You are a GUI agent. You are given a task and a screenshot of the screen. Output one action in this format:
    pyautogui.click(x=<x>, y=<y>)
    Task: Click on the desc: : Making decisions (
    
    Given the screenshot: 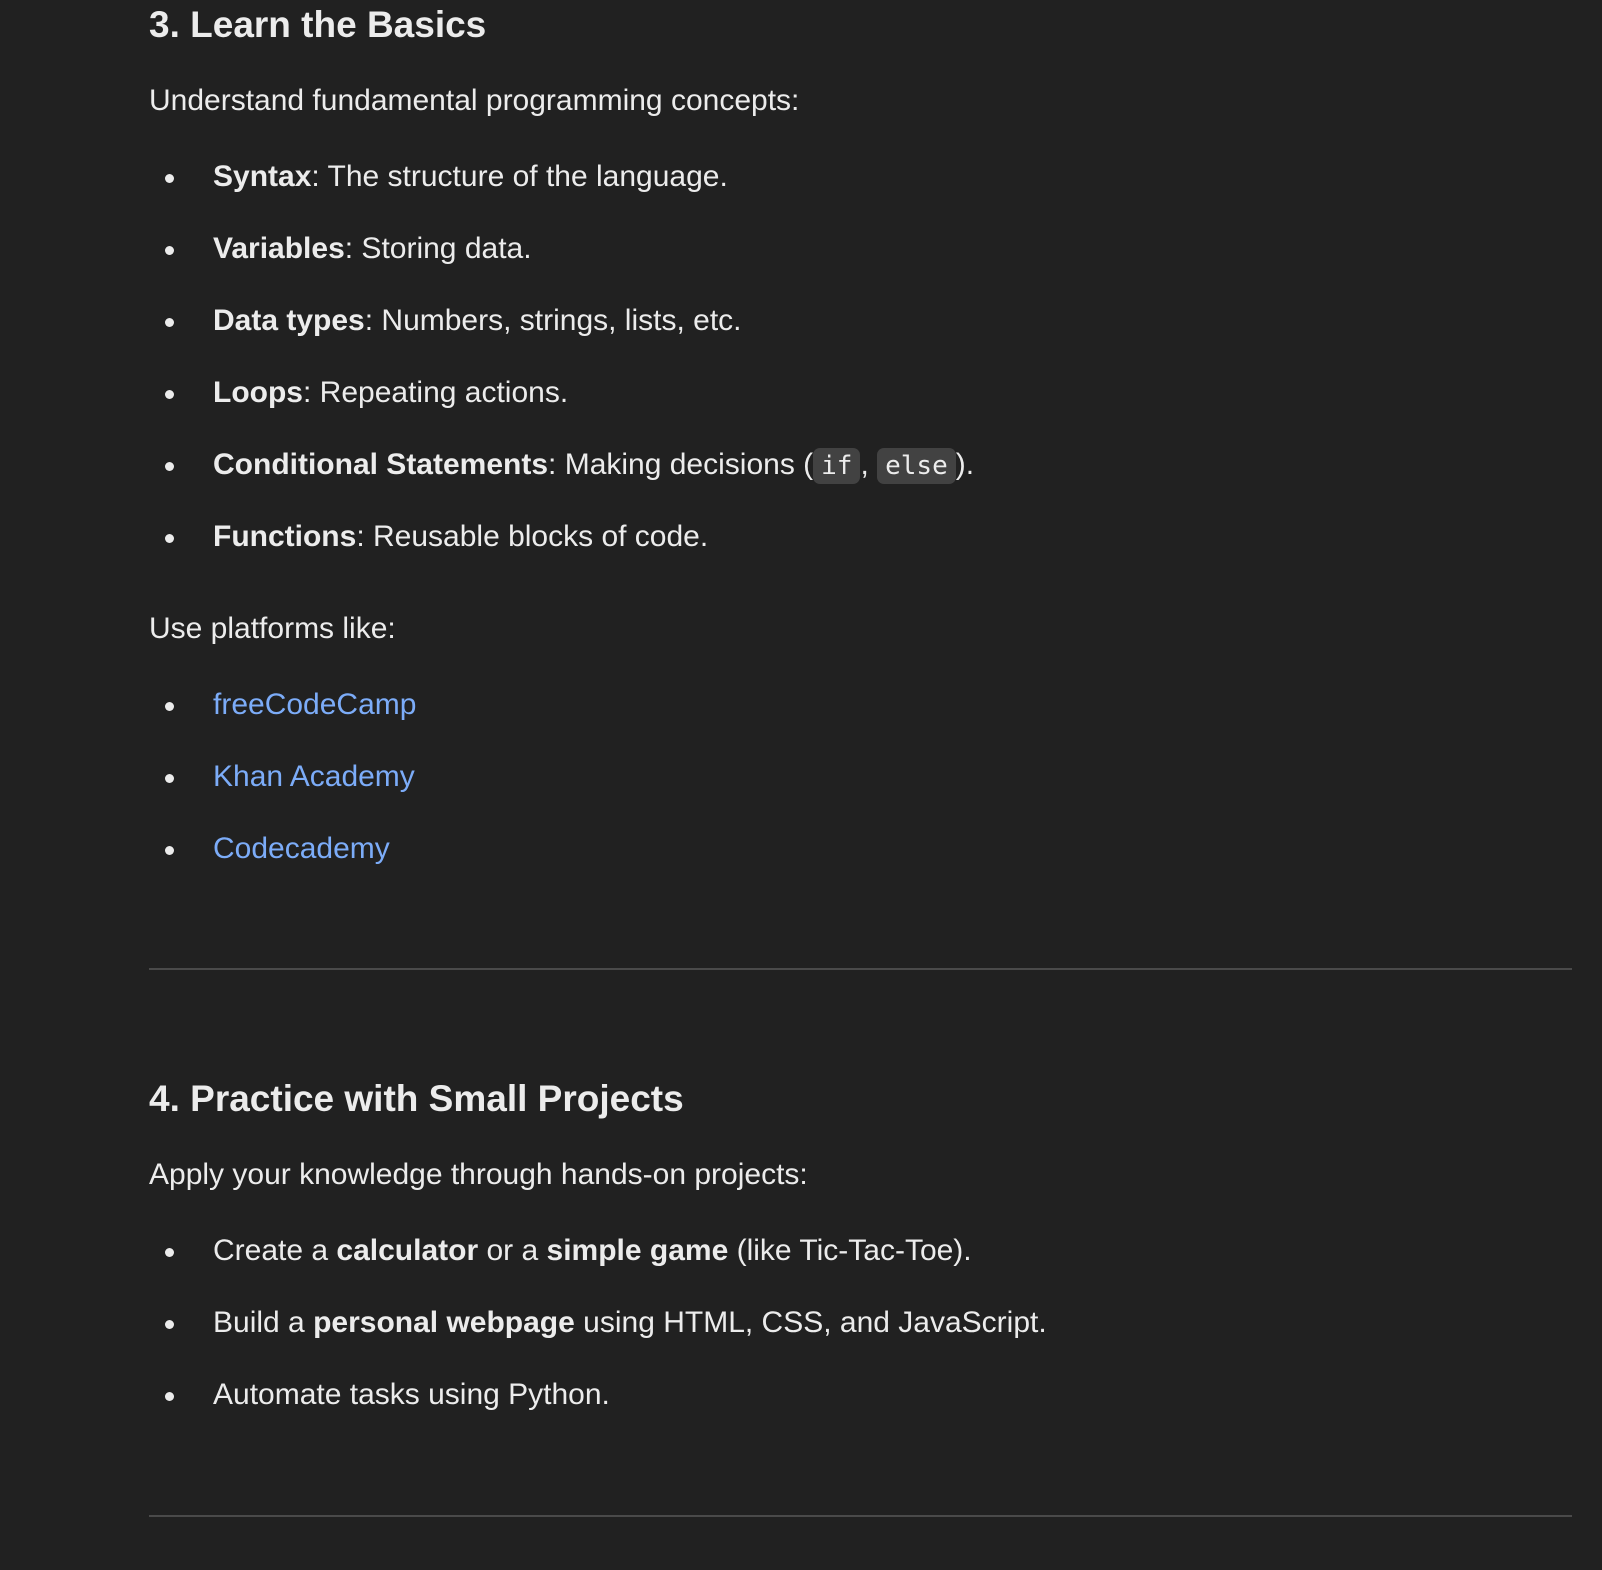 What is the action you would take?
    pyautogui.click(x=681, y=464)
    